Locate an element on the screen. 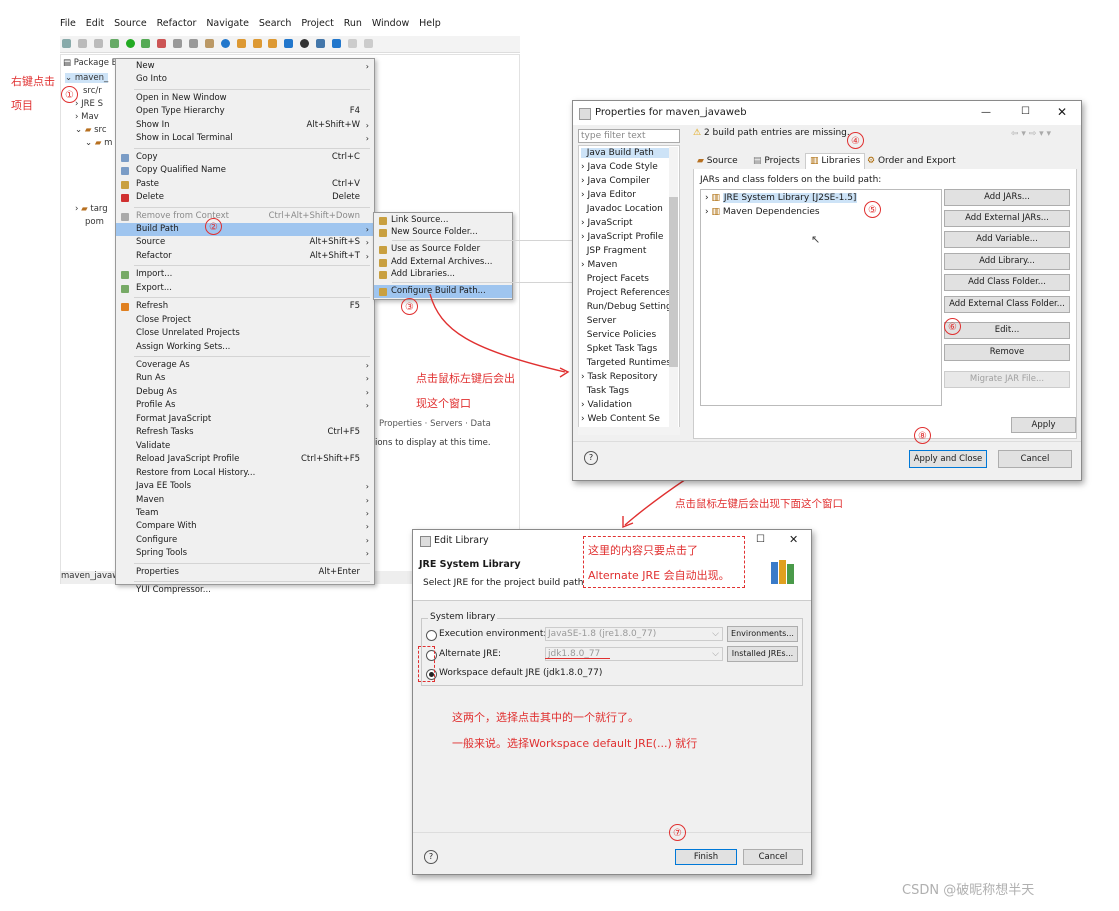 This screenshot has height=911, width=1119. filter-input: type filter text is located at coordinates (629, 136).